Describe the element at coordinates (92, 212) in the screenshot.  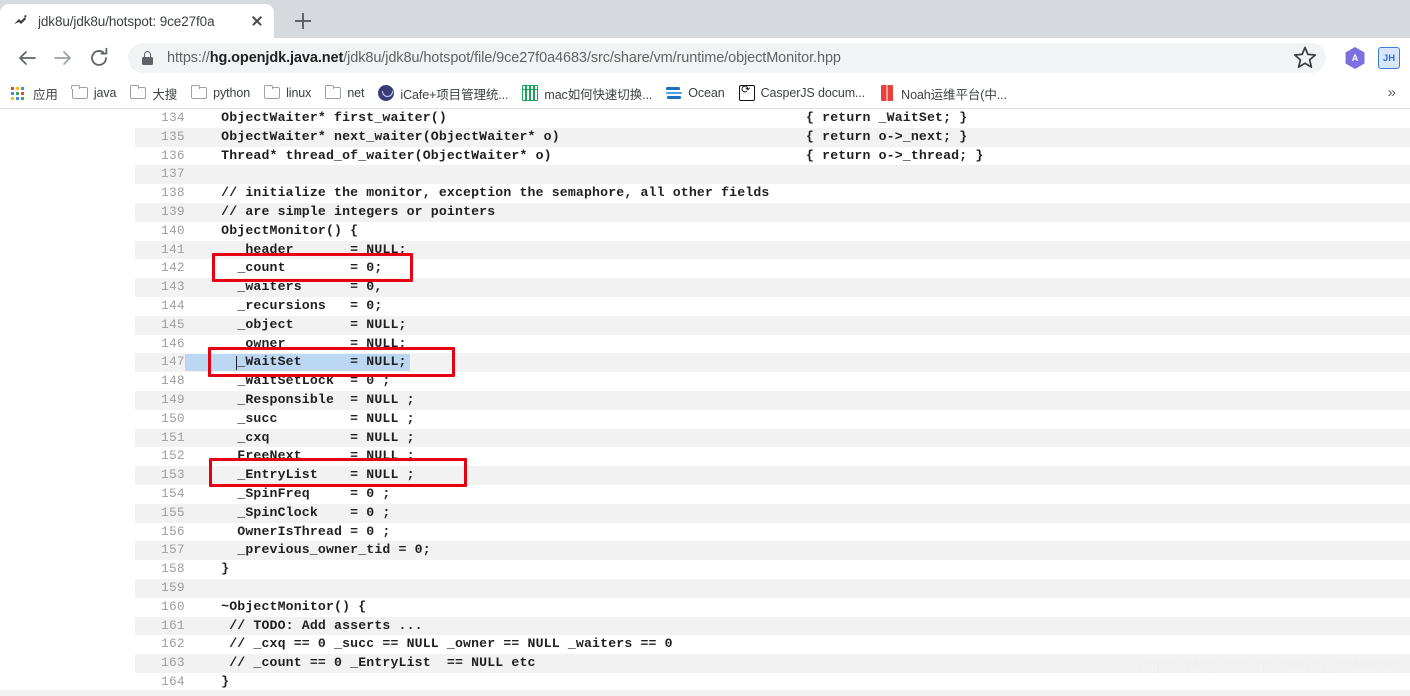
I see `line-number: 139` at that location.